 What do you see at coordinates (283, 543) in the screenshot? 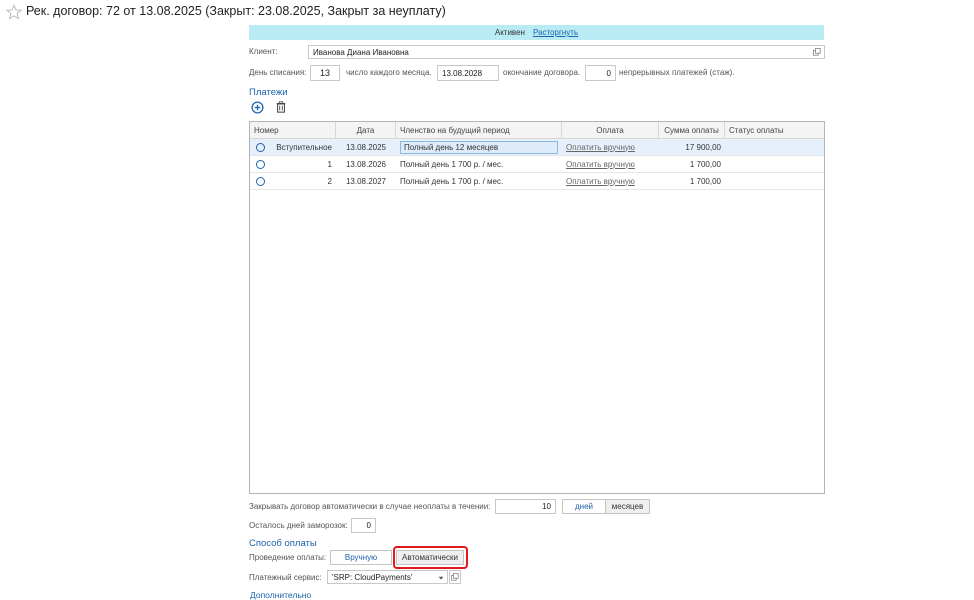
I see `payment-method-heading: Способ оплаты` at bounding box center [283, 543].